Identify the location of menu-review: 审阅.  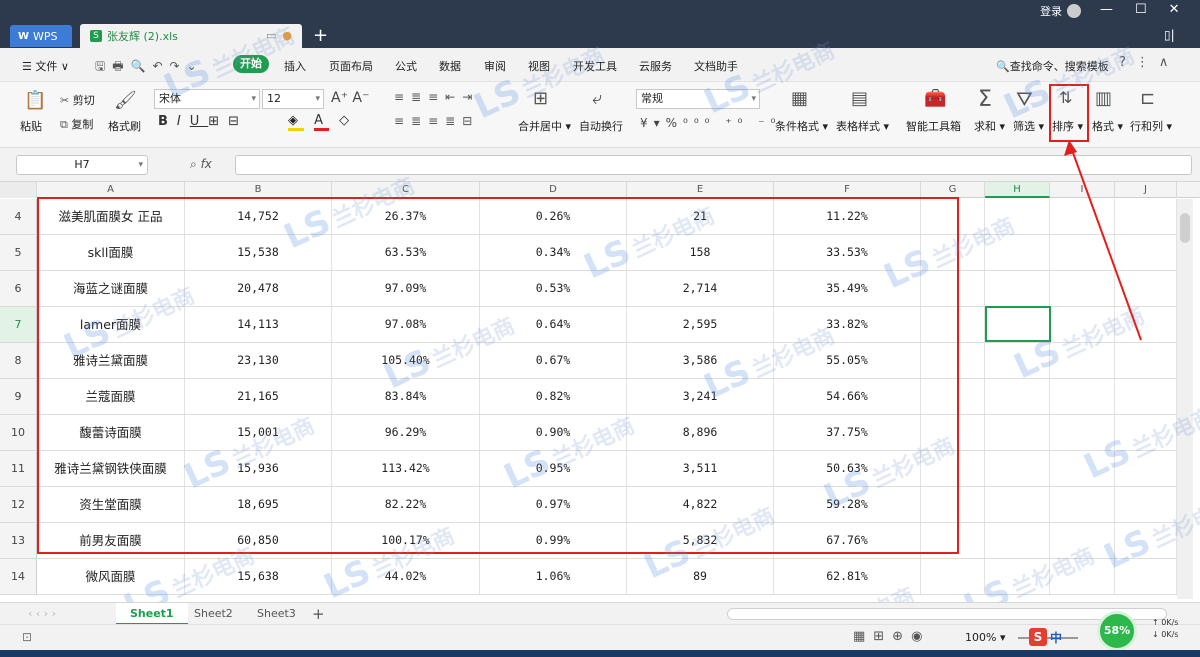
(495, 66).